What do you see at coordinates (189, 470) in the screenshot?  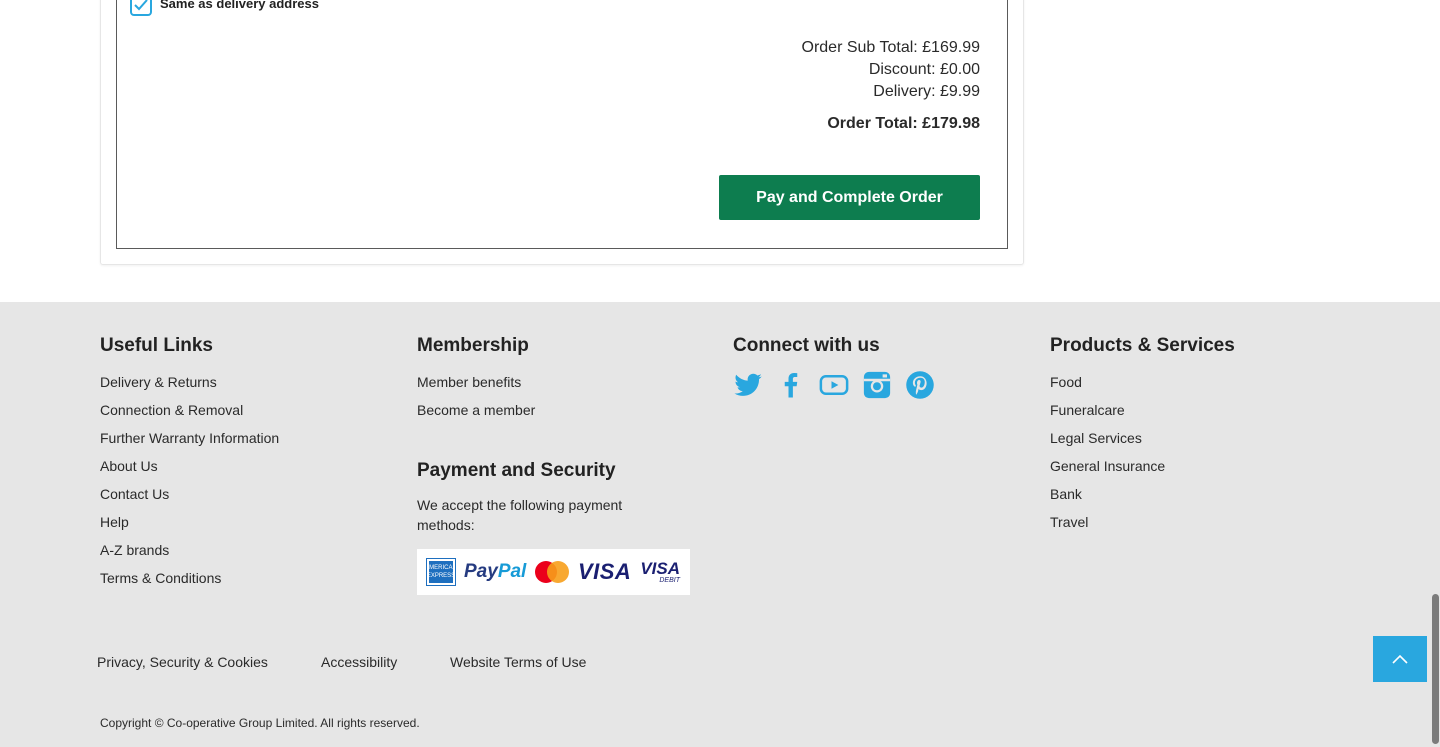 I see `footer-link-about-us: About Us` at bounding box center [189, 470].